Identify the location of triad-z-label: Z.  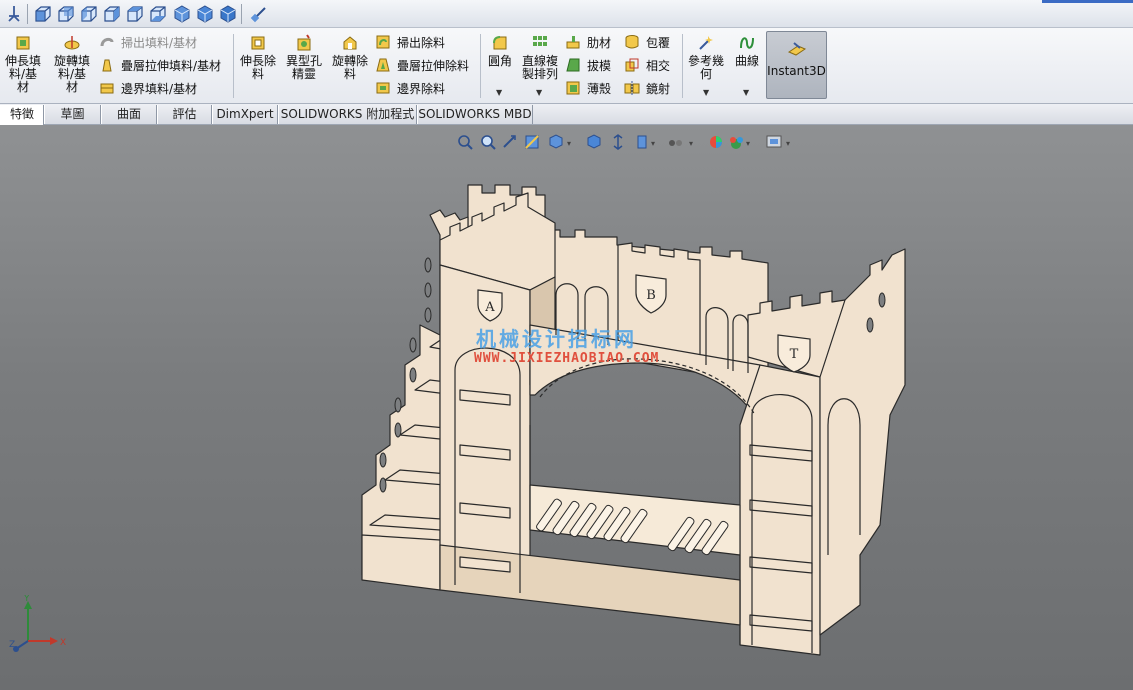
(12, 645).